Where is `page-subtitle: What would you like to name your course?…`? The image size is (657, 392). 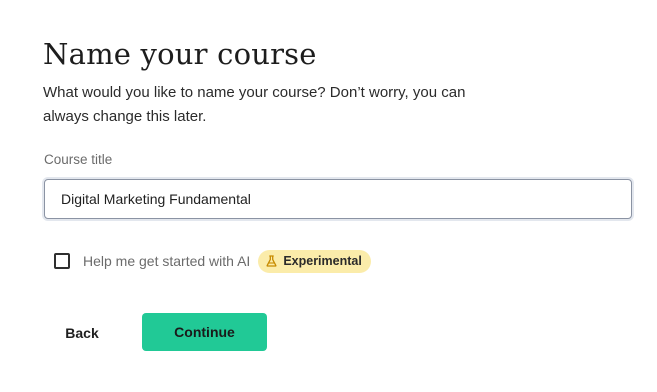
page-subtitle: What would you like to name your course?… is located at coordinates (254, 104).